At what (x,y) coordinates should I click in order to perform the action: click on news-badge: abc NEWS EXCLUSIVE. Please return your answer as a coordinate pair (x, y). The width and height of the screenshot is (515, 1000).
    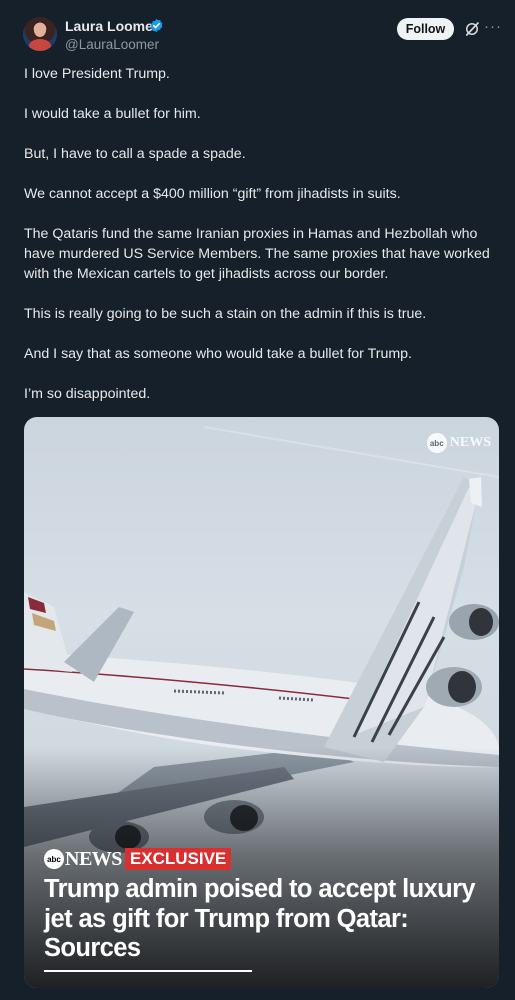
    Looking at the image, I should click on (138, 858).